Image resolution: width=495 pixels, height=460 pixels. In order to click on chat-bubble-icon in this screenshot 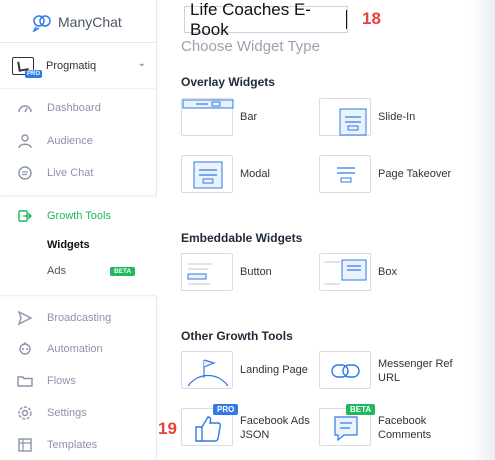, I will do `click(25, 173)`.